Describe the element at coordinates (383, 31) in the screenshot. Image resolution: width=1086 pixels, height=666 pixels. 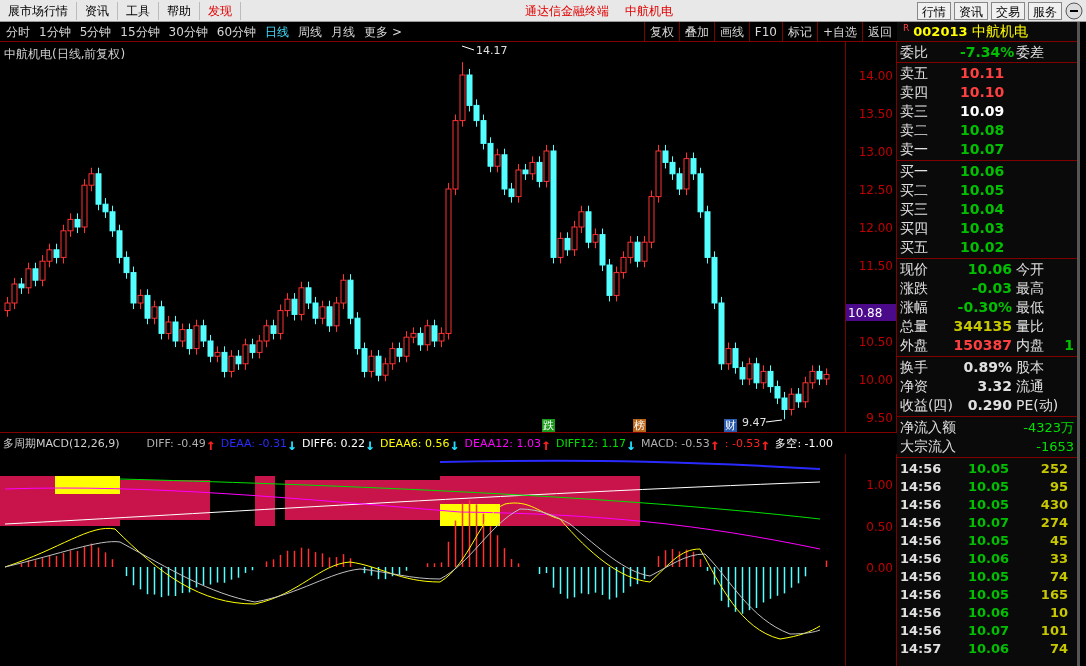
I see `period-tab: 更多 >` at that location.